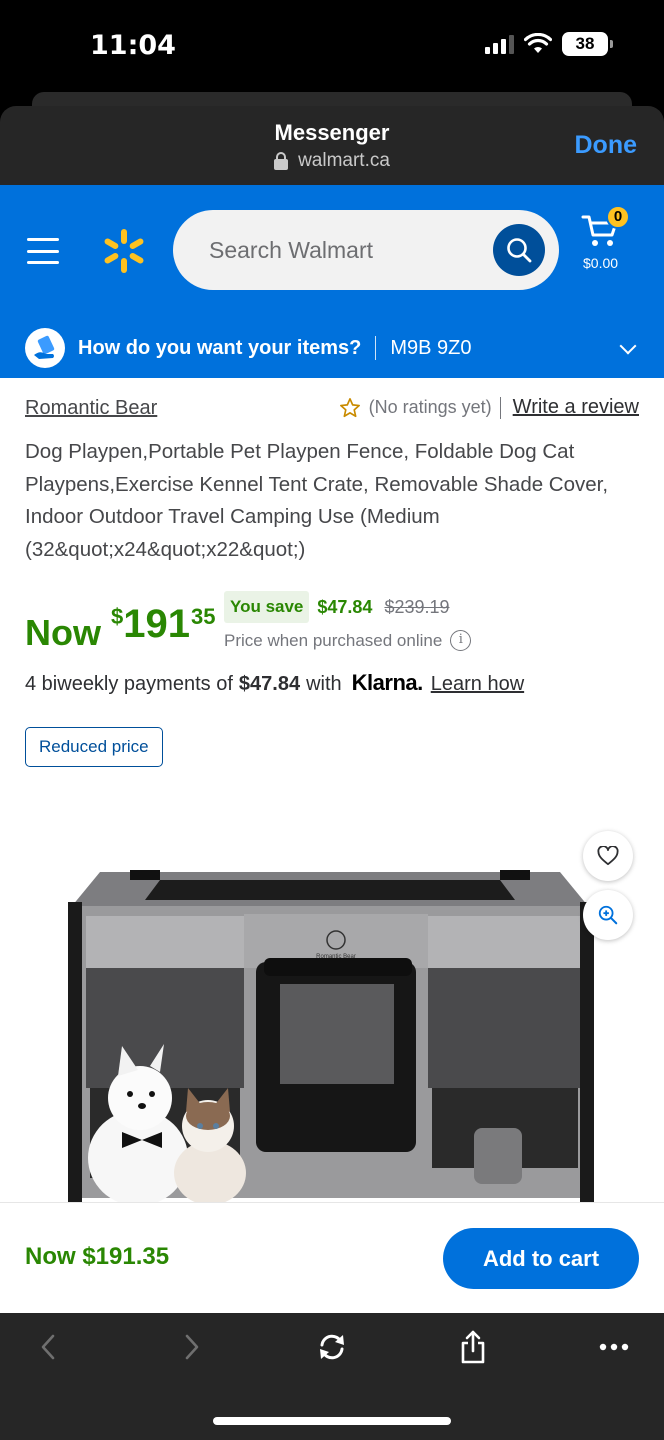 The width and height of the screenshot is (664, 1440). I want to click on rating-row: (No ratings yet) Write a review, so click(489, 407).